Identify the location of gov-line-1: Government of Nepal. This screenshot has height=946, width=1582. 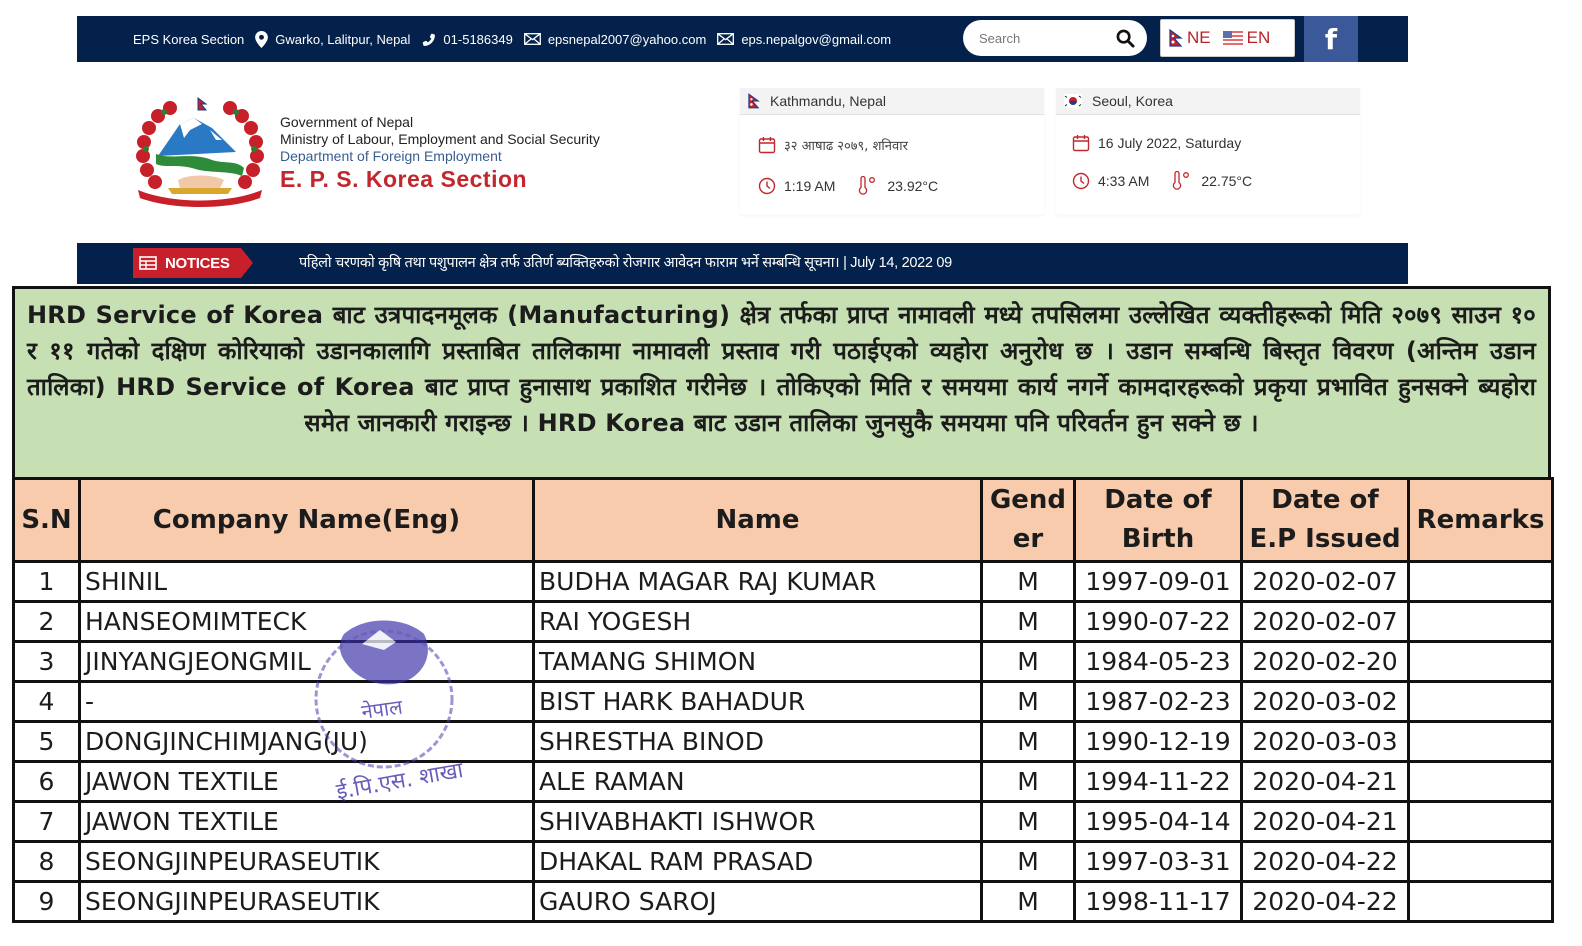
(347, 122).